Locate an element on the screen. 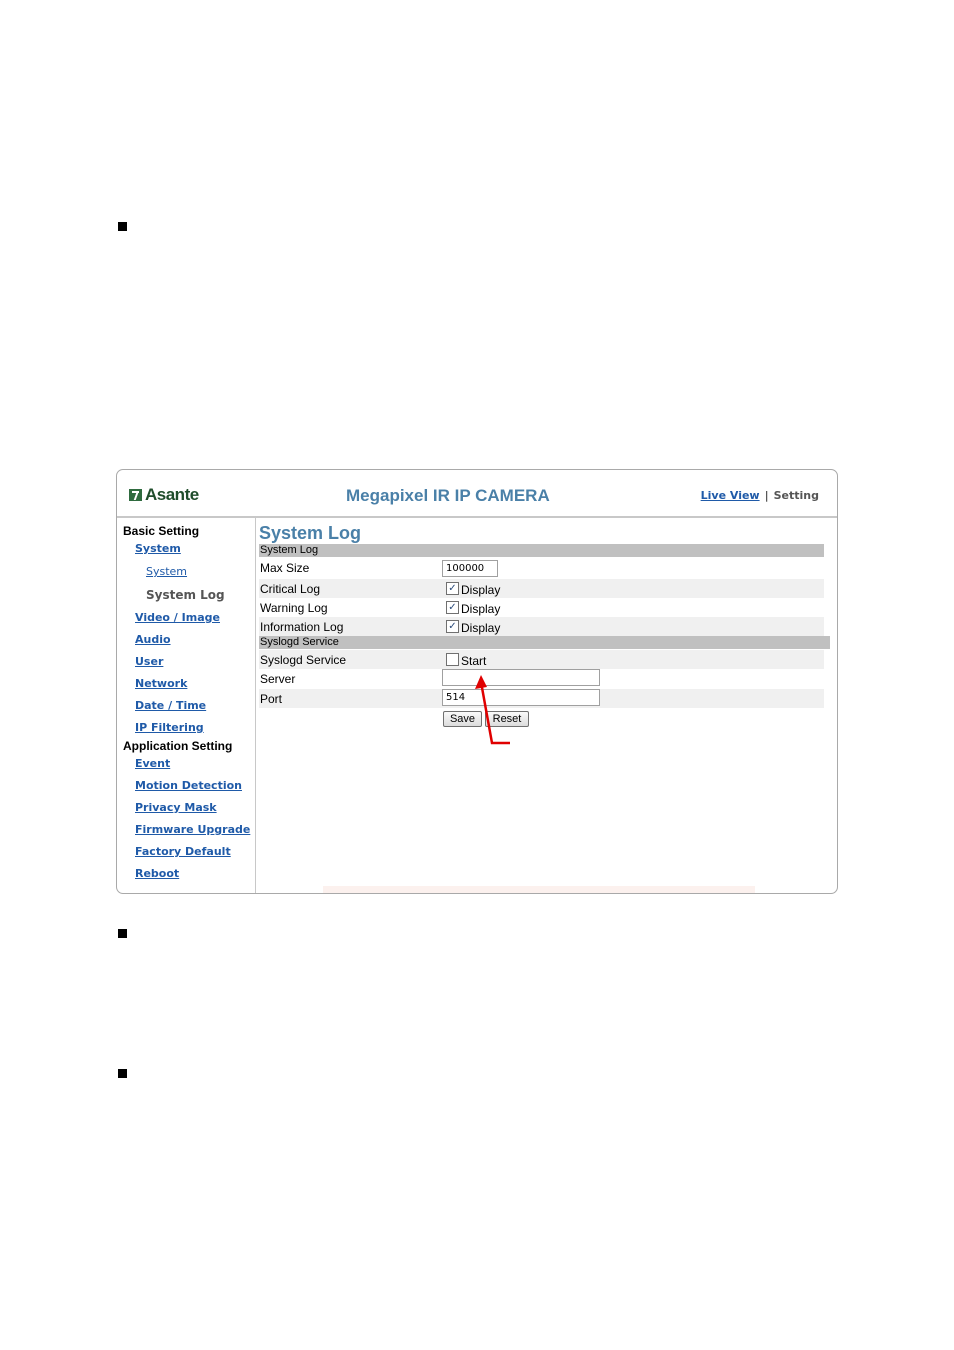 The height and width of the screenshot is (1350, 954). top-nav: Live View | Setting is located at coordinates (760, 495).